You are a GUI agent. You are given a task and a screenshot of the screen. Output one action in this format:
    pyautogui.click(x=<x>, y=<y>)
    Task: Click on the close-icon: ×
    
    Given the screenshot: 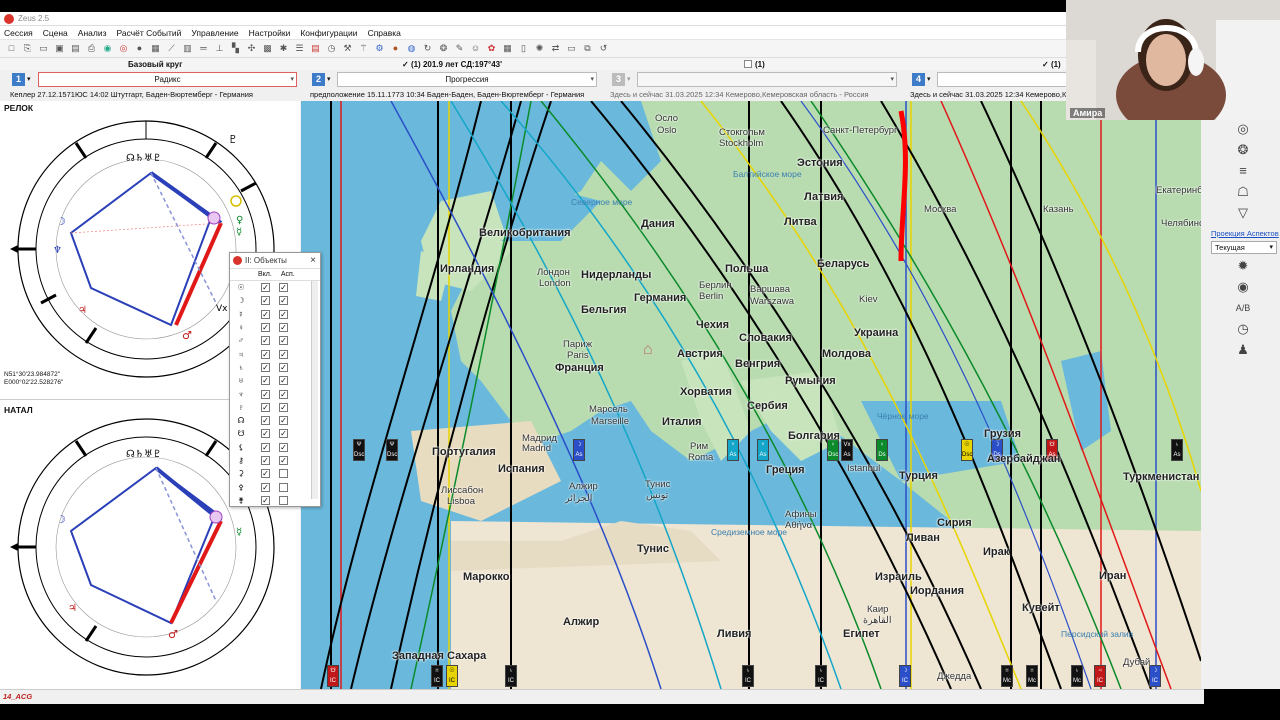 What is the action you would take?
    pyautogui.click(x=313, y=260)
    